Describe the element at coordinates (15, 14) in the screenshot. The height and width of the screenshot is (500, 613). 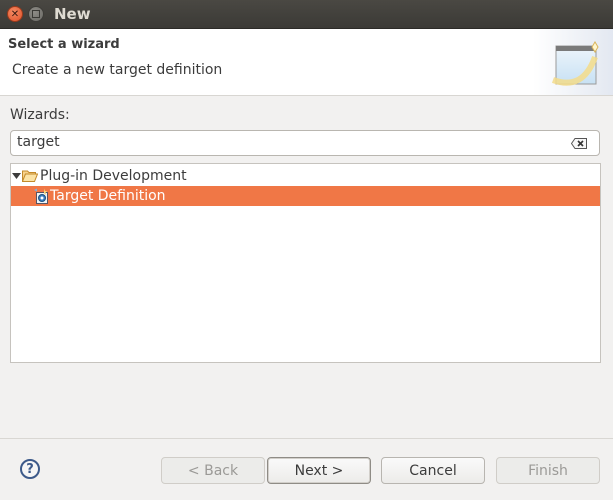
I see `close-icon: ✕` at that location.